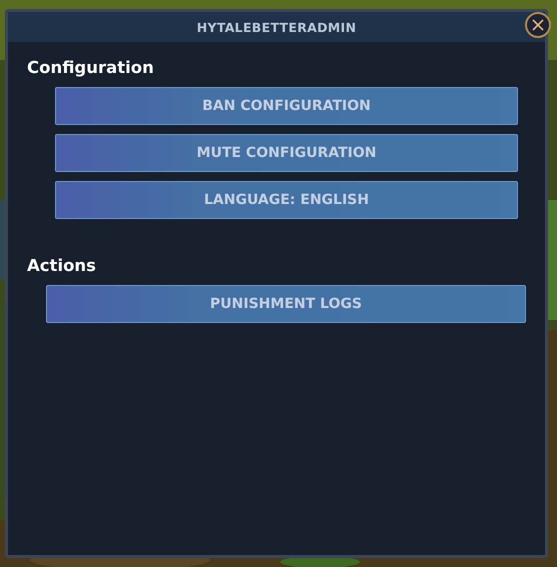 This screenshot has width=557, height=567. What do you see at coordinates (286, 153) in the screenshot?
I see `menu-button: MUTE CONFIGURATION` at bounding box center [286, 153].